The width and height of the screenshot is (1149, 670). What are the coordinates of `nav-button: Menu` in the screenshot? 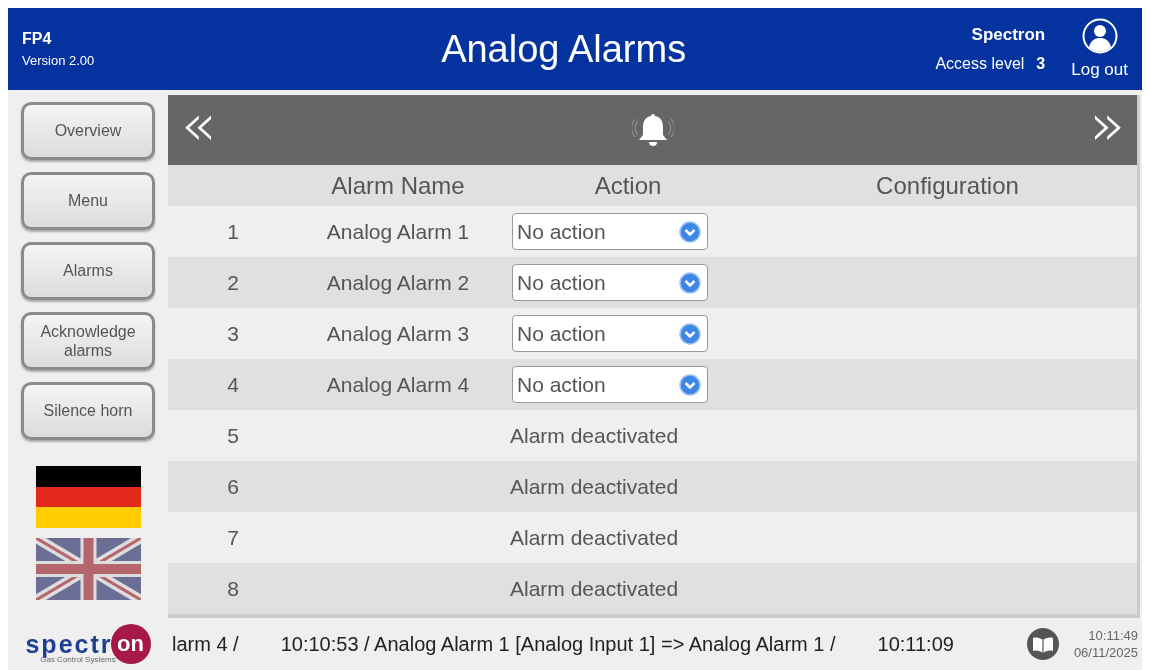 It's located at (88, 201).